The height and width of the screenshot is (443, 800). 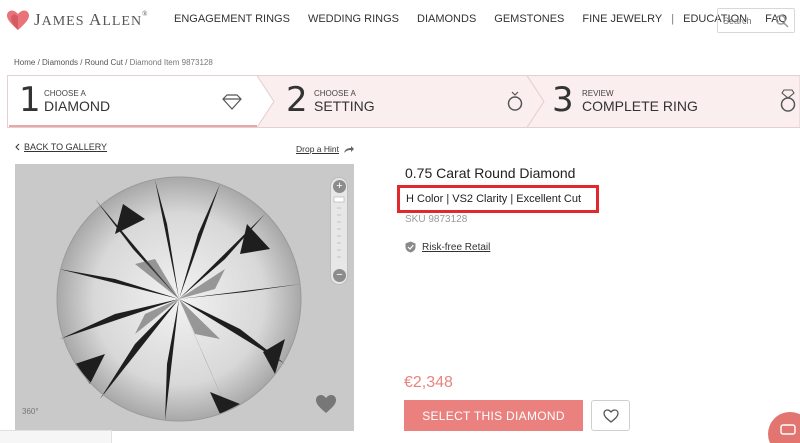 I want to click on specs-highlight-box: H Color | VS2 Clarity | Excellent Cut, so click(x=498, y=199).